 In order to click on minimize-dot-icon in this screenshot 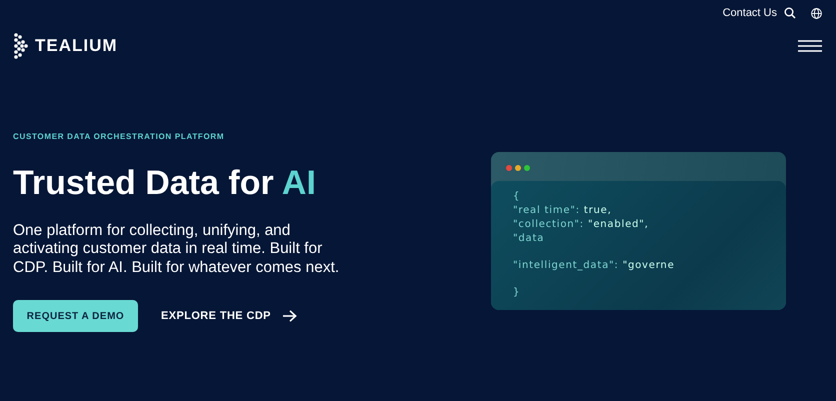, I will do `click(518, 168)`.